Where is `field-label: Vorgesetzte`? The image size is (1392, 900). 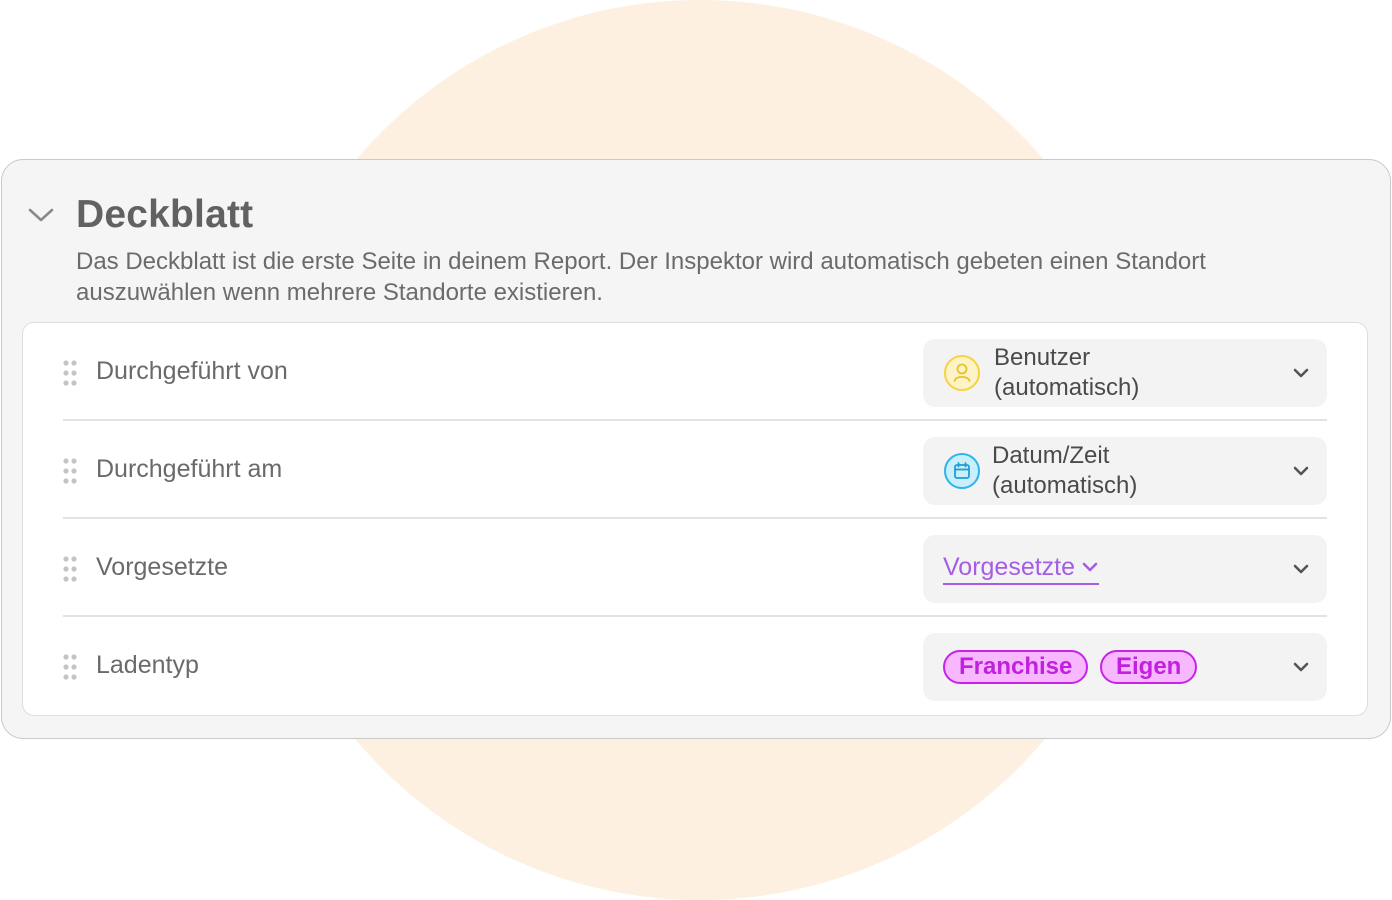 field-label: Vorgesetzte is located at coordinates (162, 567).